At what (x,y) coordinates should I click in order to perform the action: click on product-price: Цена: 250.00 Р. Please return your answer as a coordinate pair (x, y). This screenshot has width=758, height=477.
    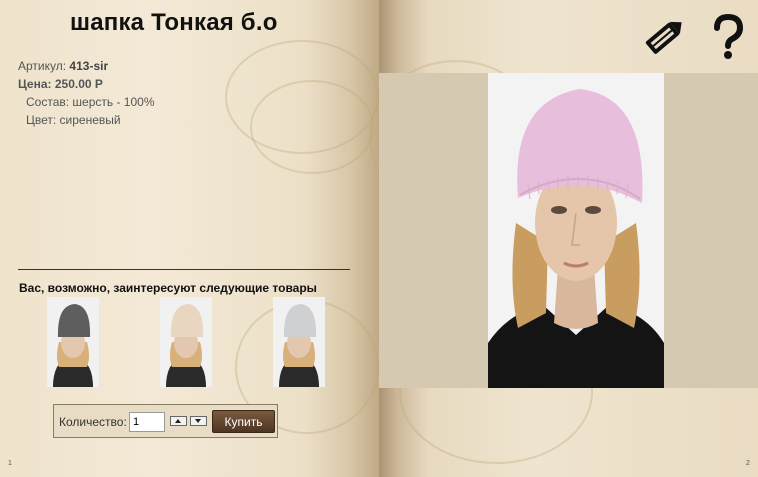
    Looking at the image, I should click on (60, 84).